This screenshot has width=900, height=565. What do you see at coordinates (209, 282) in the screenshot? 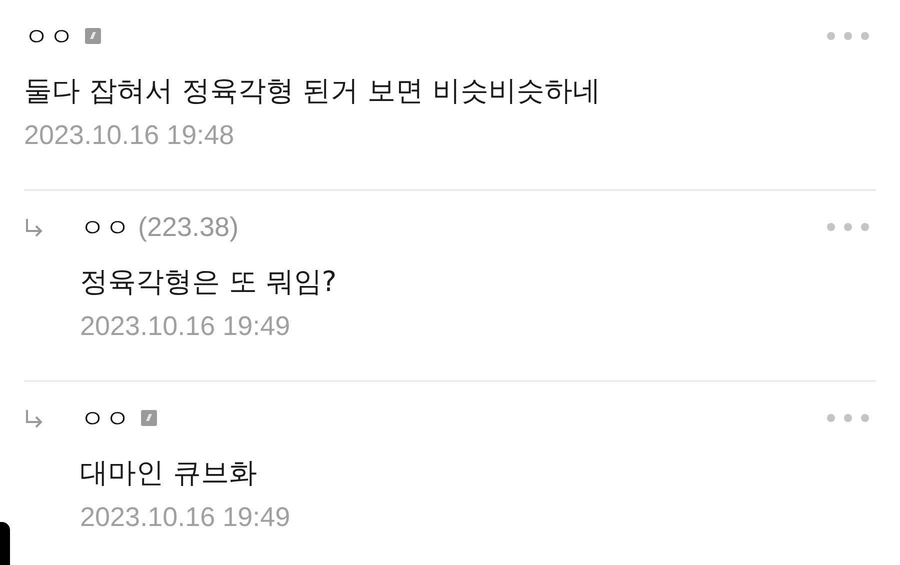
I see `comment-text: 정육각형은 또 뭐임?` at bounding box center [209, 282].